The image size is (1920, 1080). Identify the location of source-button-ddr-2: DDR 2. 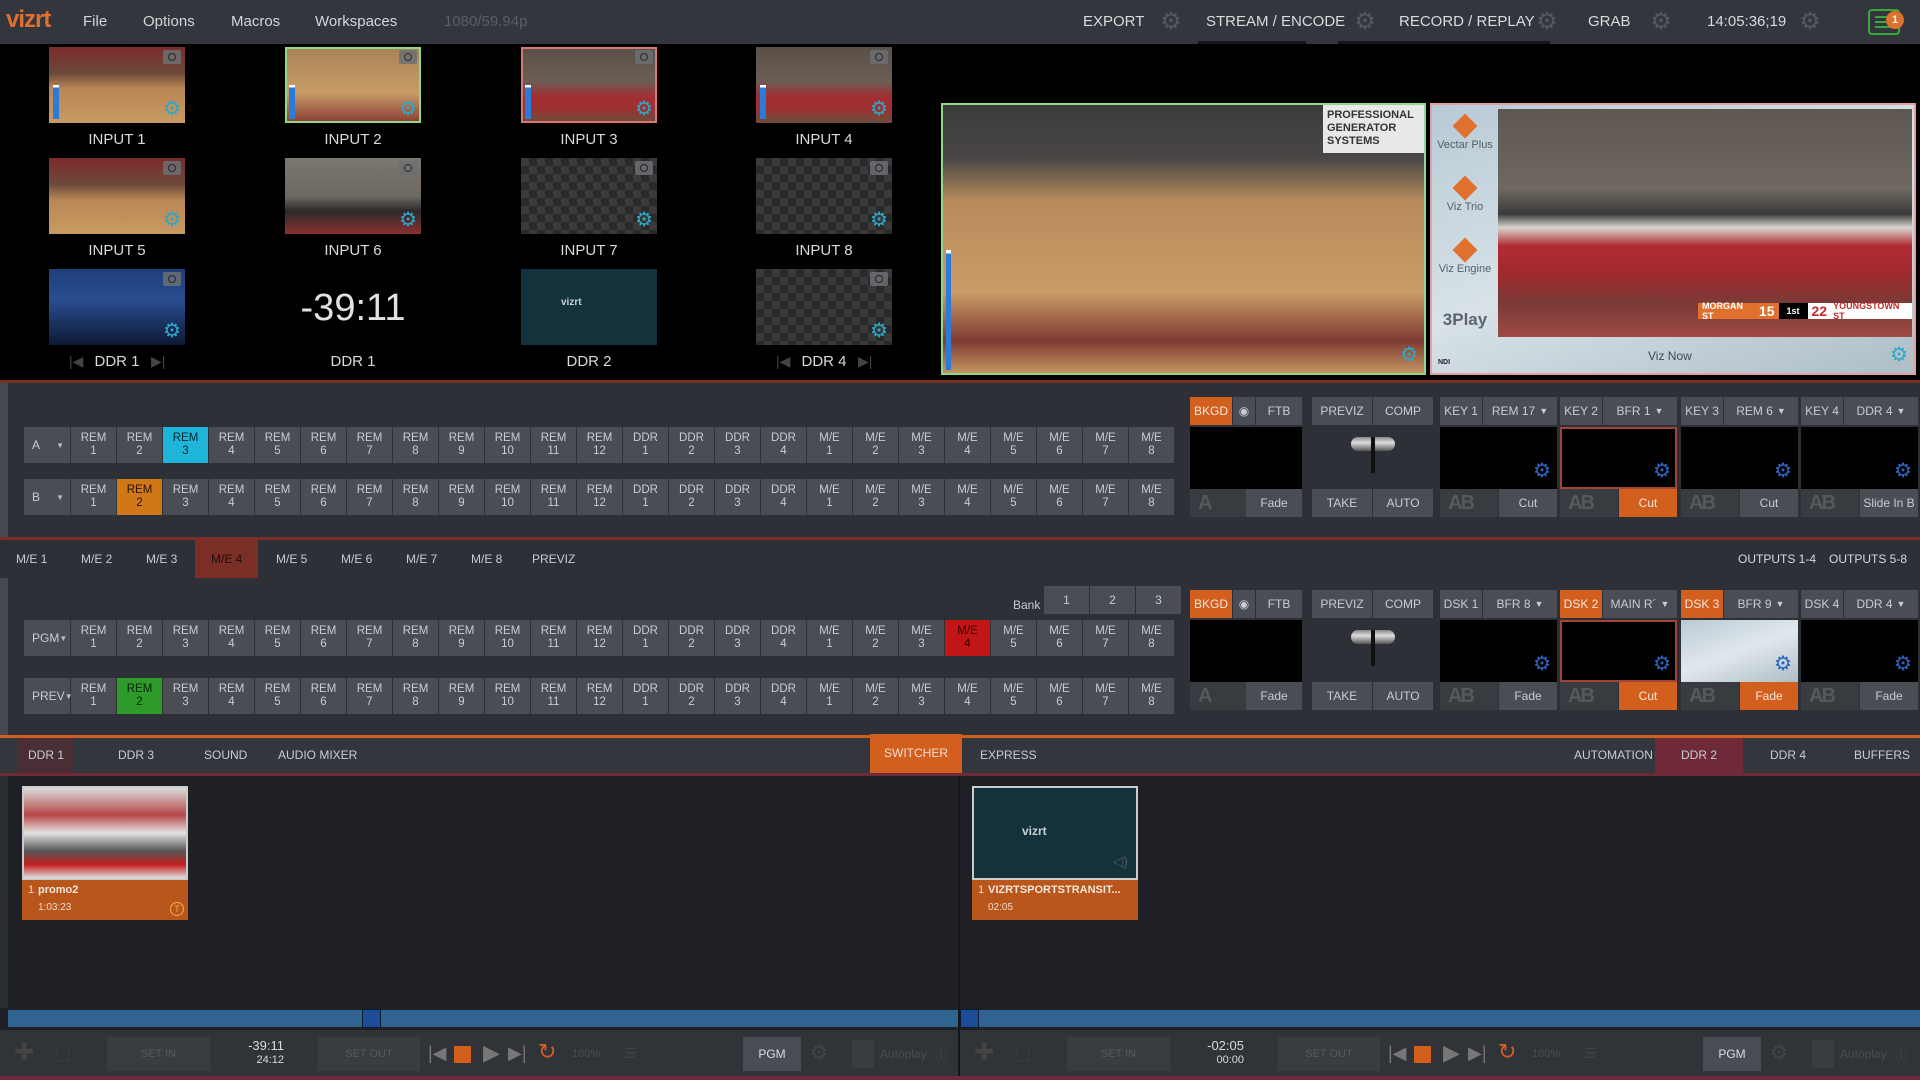
(691, 445).